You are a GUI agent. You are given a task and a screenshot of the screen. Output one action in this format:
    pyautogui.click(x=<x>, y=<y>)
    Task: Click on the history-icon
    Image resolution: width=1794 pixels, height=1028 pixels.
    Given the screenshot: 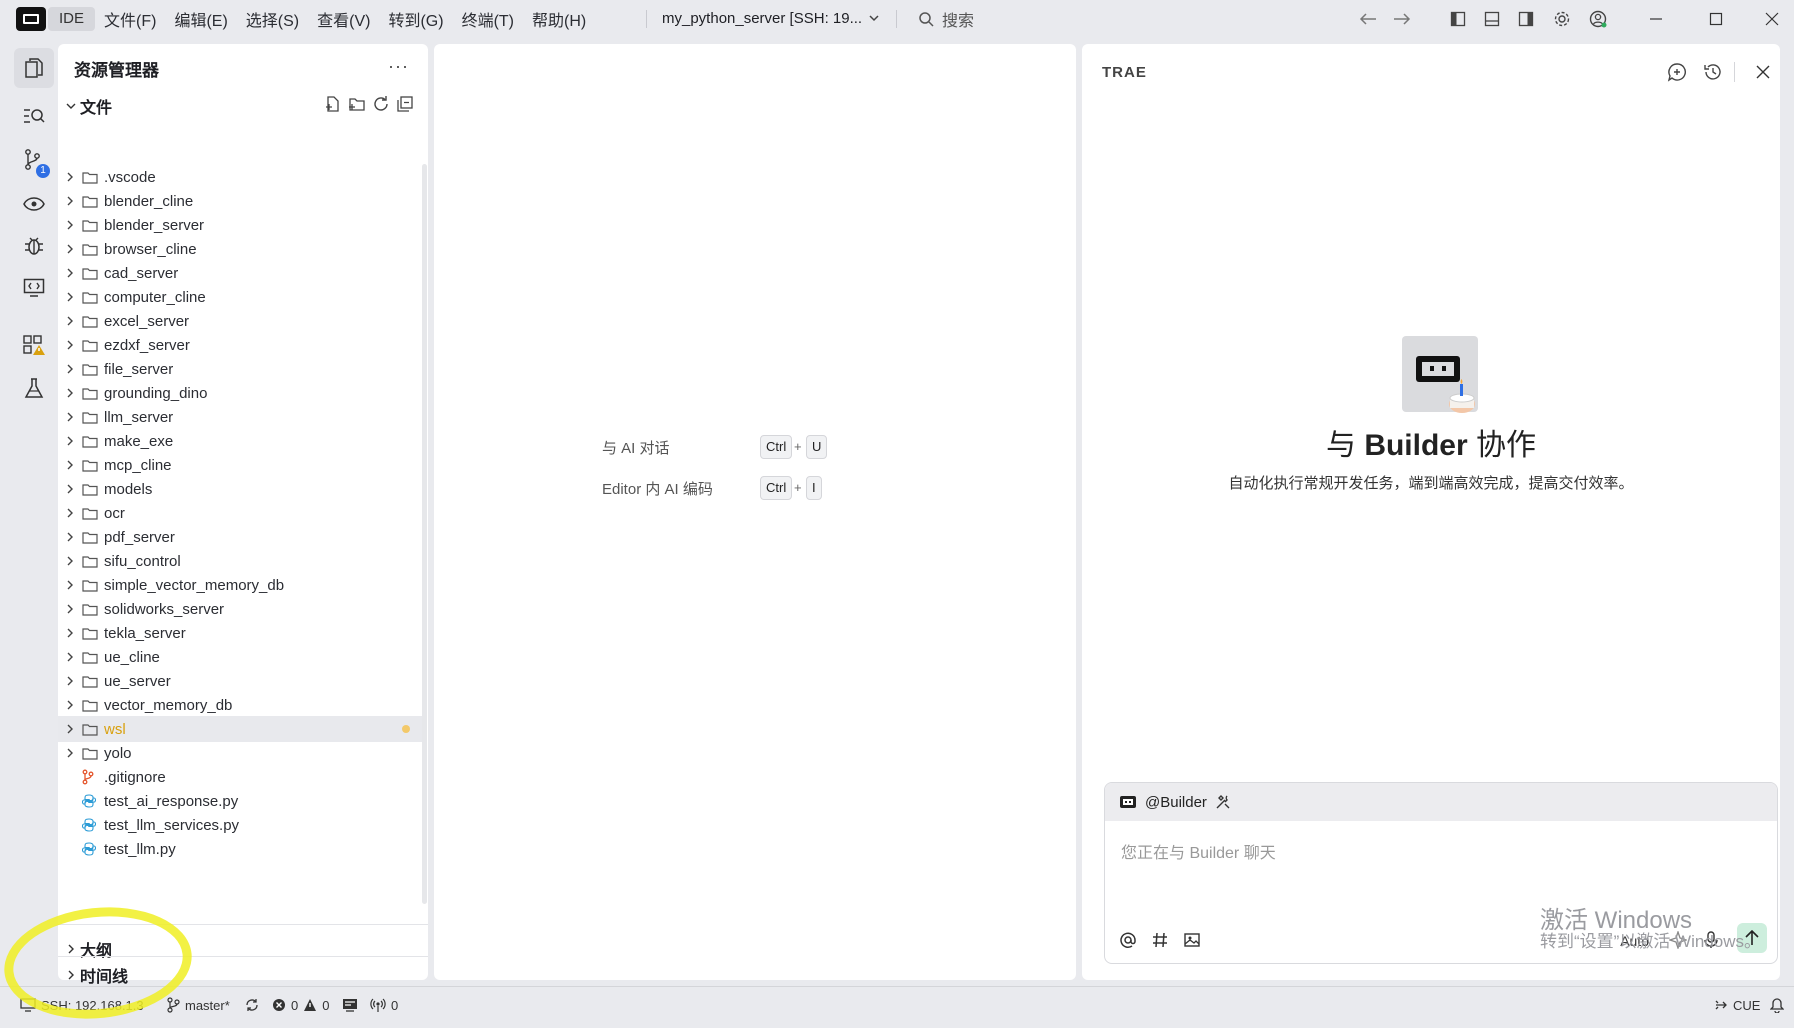 What is the action you would take?
    pyautogui.click(x=1713, y=72)
    